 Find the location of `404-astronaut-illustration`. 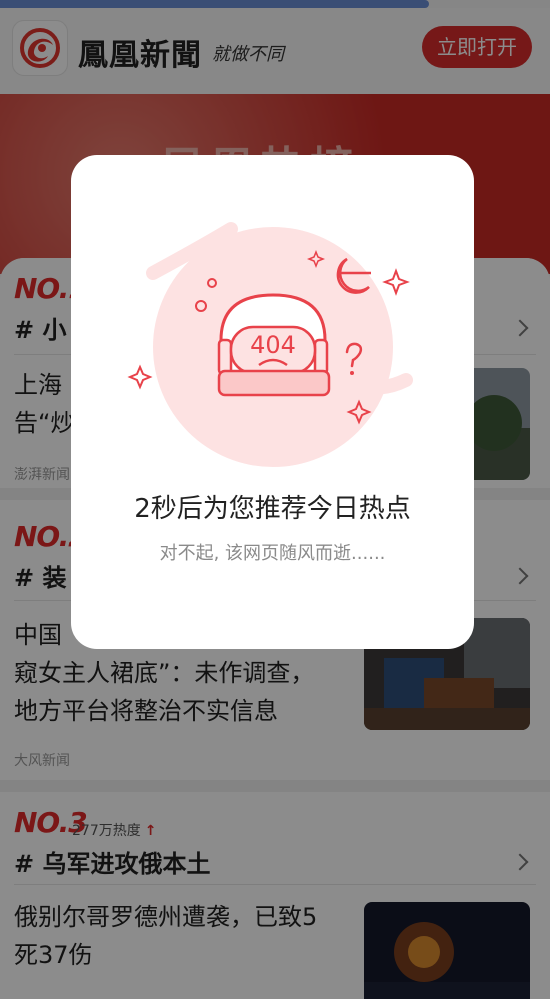

404-astronaut-illustration is located at coordinates (270, 344).